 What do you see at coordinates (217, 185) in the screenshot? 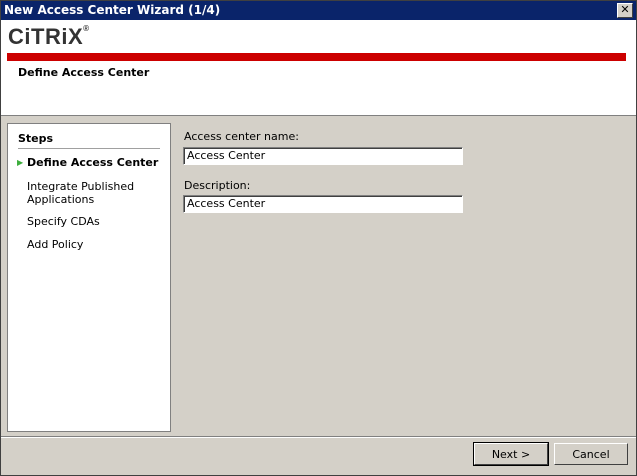
I see `description-label: Description:` at bounding box center [217, 185].